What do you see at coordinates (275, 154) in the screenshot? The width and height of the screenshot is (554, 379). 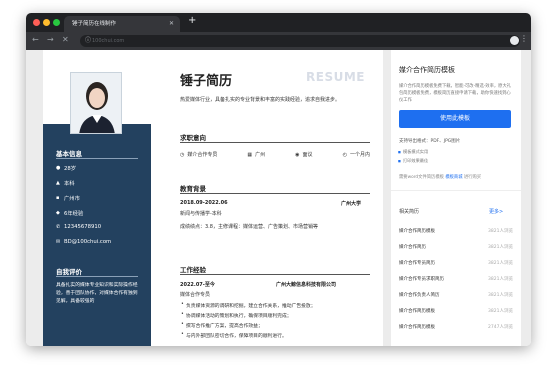 I see `job-intent-row: ◷ 媒介合作专员 ▦ 广州 ◉ 面议 ◴ 一个月内` at bounding box center [275, 154].